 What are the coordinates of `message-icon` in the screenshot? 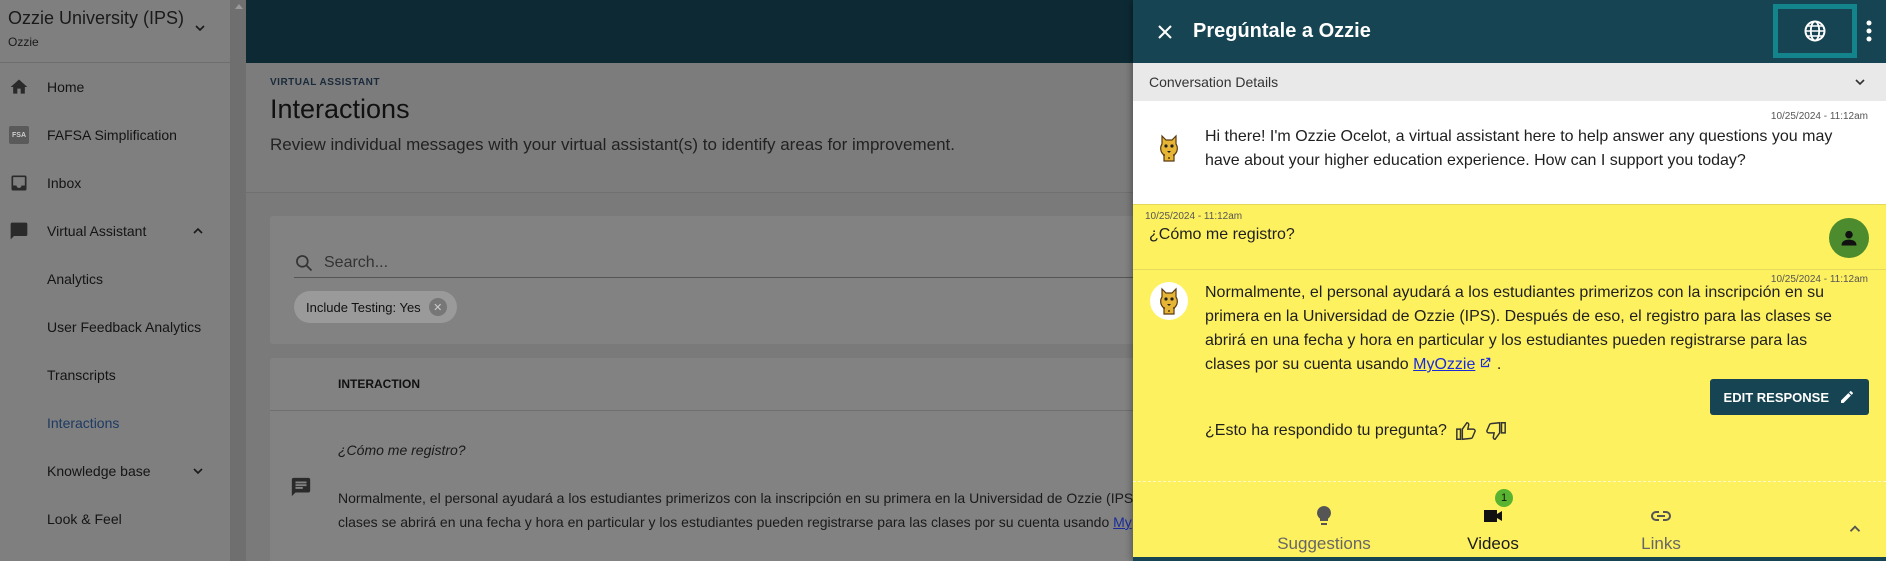 It's located at (301, 487).